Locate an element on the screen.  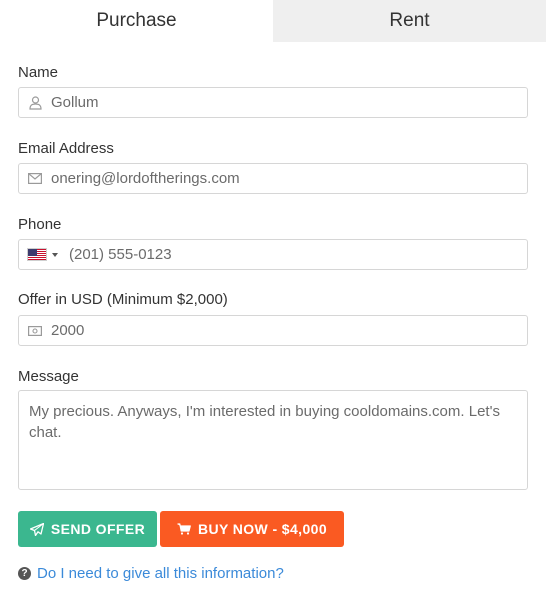
buy-now-button: BUY NOW - $4,000 is located at coordinates (252, 529).